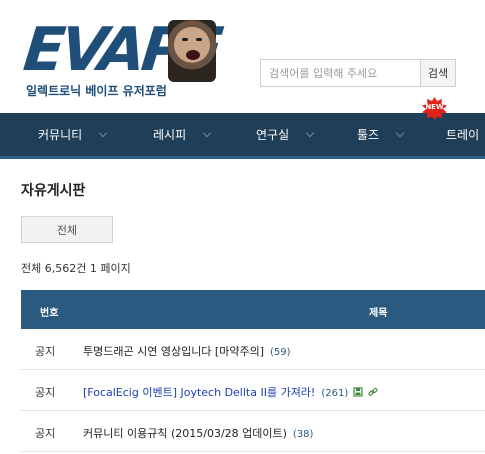 The image size is (485, 454). What do you see at coordinates (280, 352) in the screenshot?
I see `comment-count: (59)` at bounding box center [280, 352].